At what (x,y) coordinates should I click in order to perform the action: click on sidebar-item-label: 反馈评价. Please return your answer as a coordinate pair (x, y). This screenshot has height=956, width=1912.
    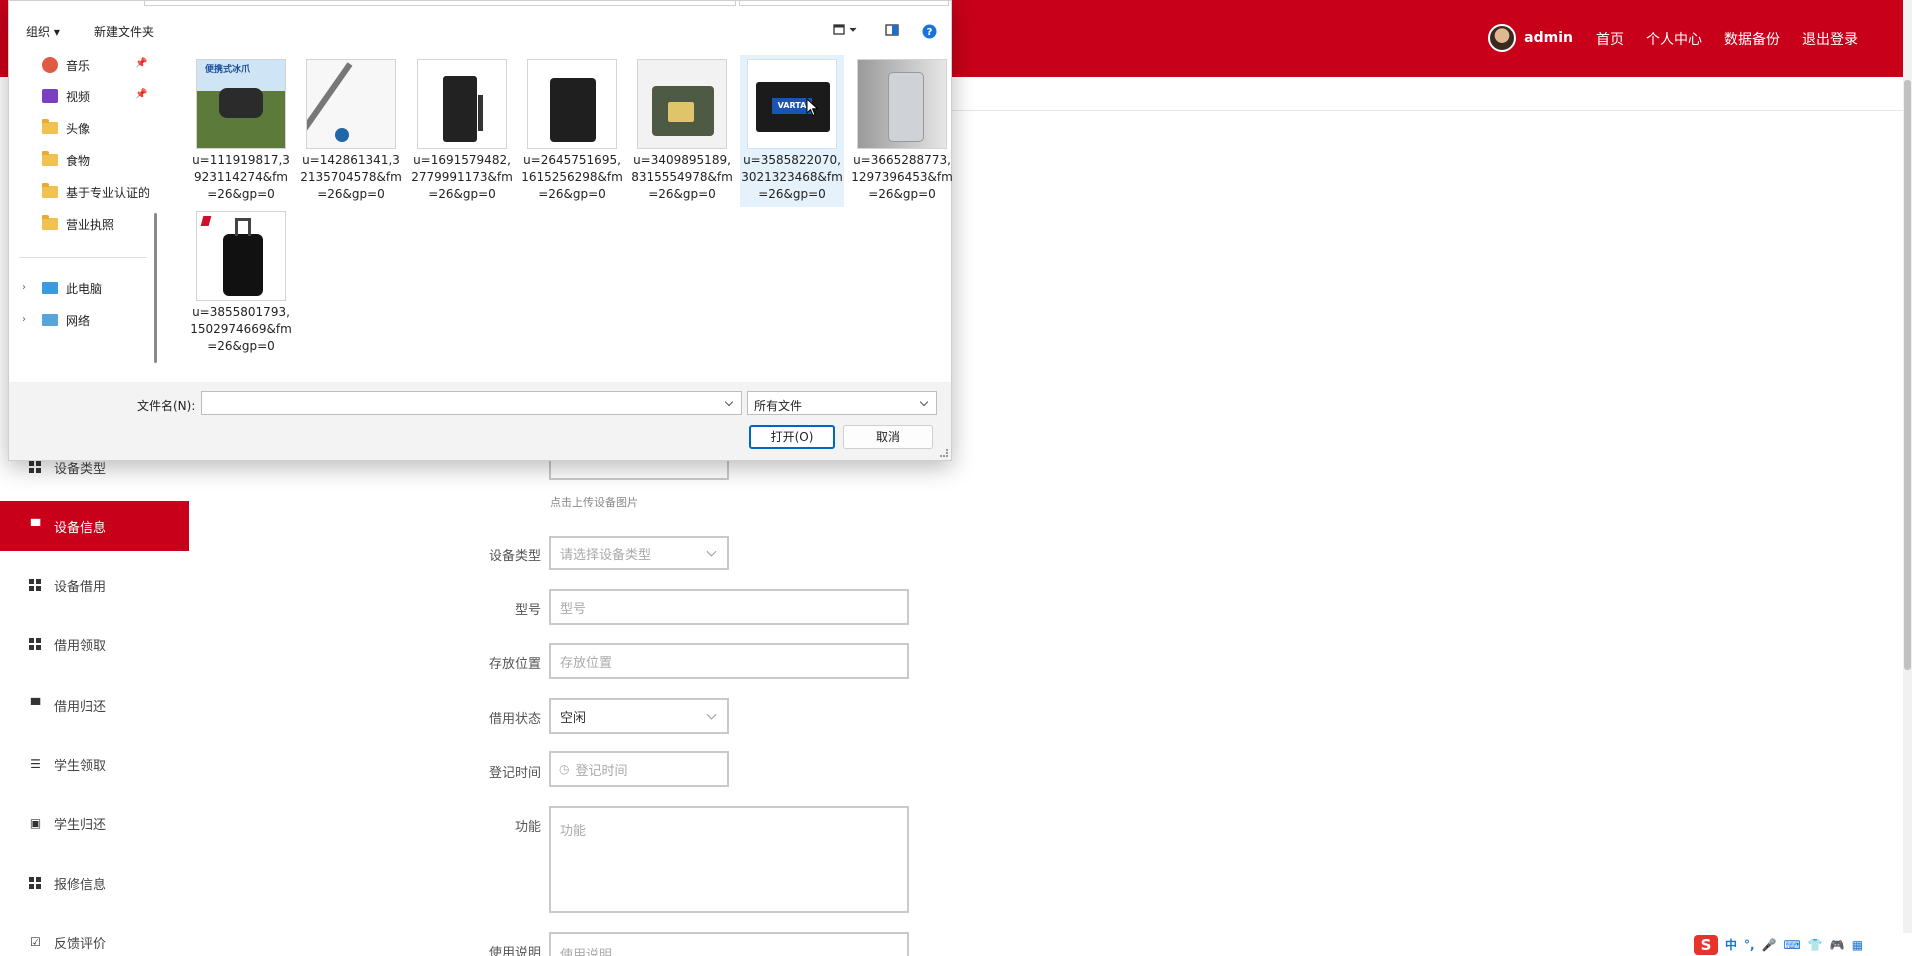
    Looking at the image, I should click on (80, 944).